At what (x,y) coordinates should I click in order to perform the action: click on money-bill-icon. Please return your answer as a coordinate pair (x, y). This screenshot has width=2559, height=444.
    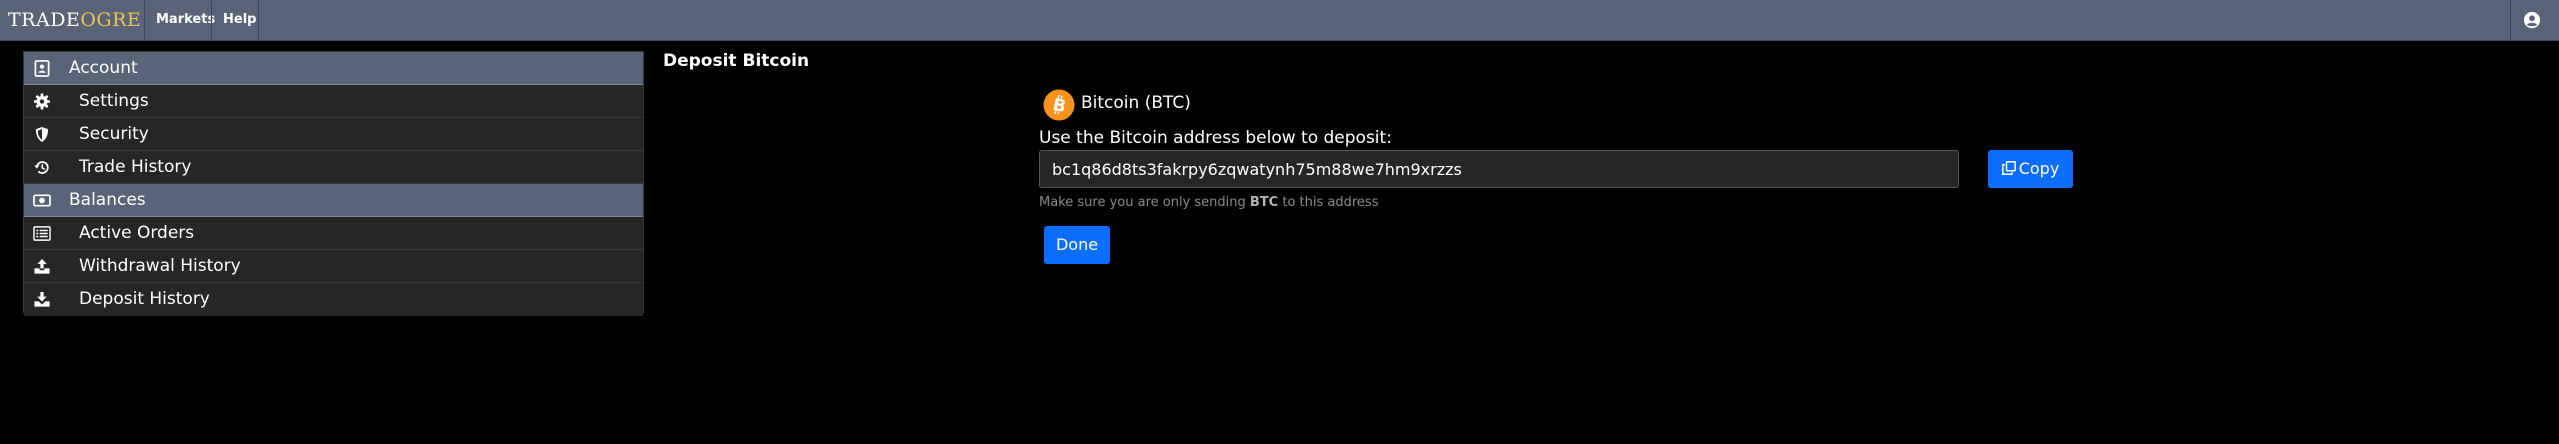
    Looking at the image, I should click on (42, 200).